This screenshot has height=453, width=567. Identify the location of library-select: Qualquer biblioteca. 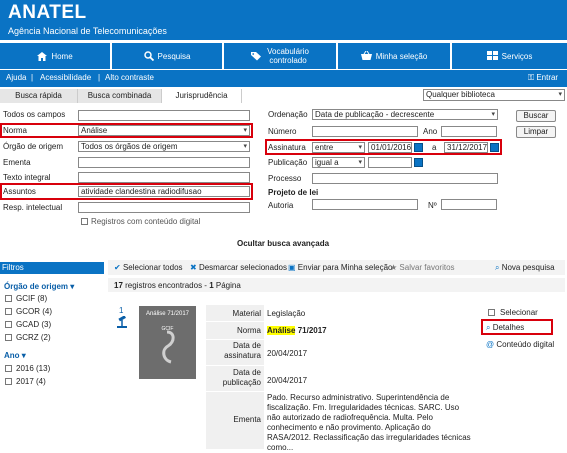
(494, 95).